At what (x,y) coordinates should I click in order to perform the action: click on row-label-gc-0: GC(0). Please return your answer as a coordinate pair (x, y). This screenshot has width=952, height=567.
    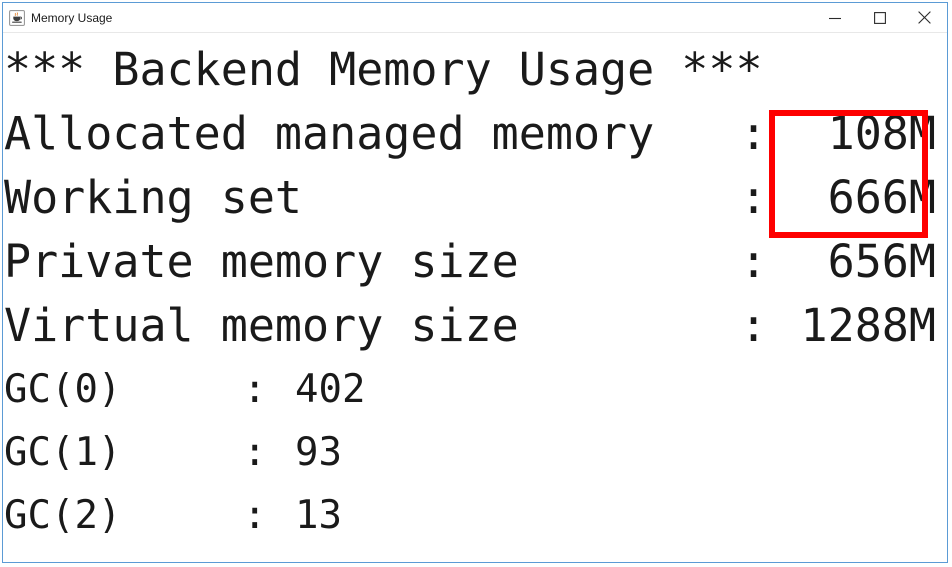
    Looking at the image, I should click on (63, 389).